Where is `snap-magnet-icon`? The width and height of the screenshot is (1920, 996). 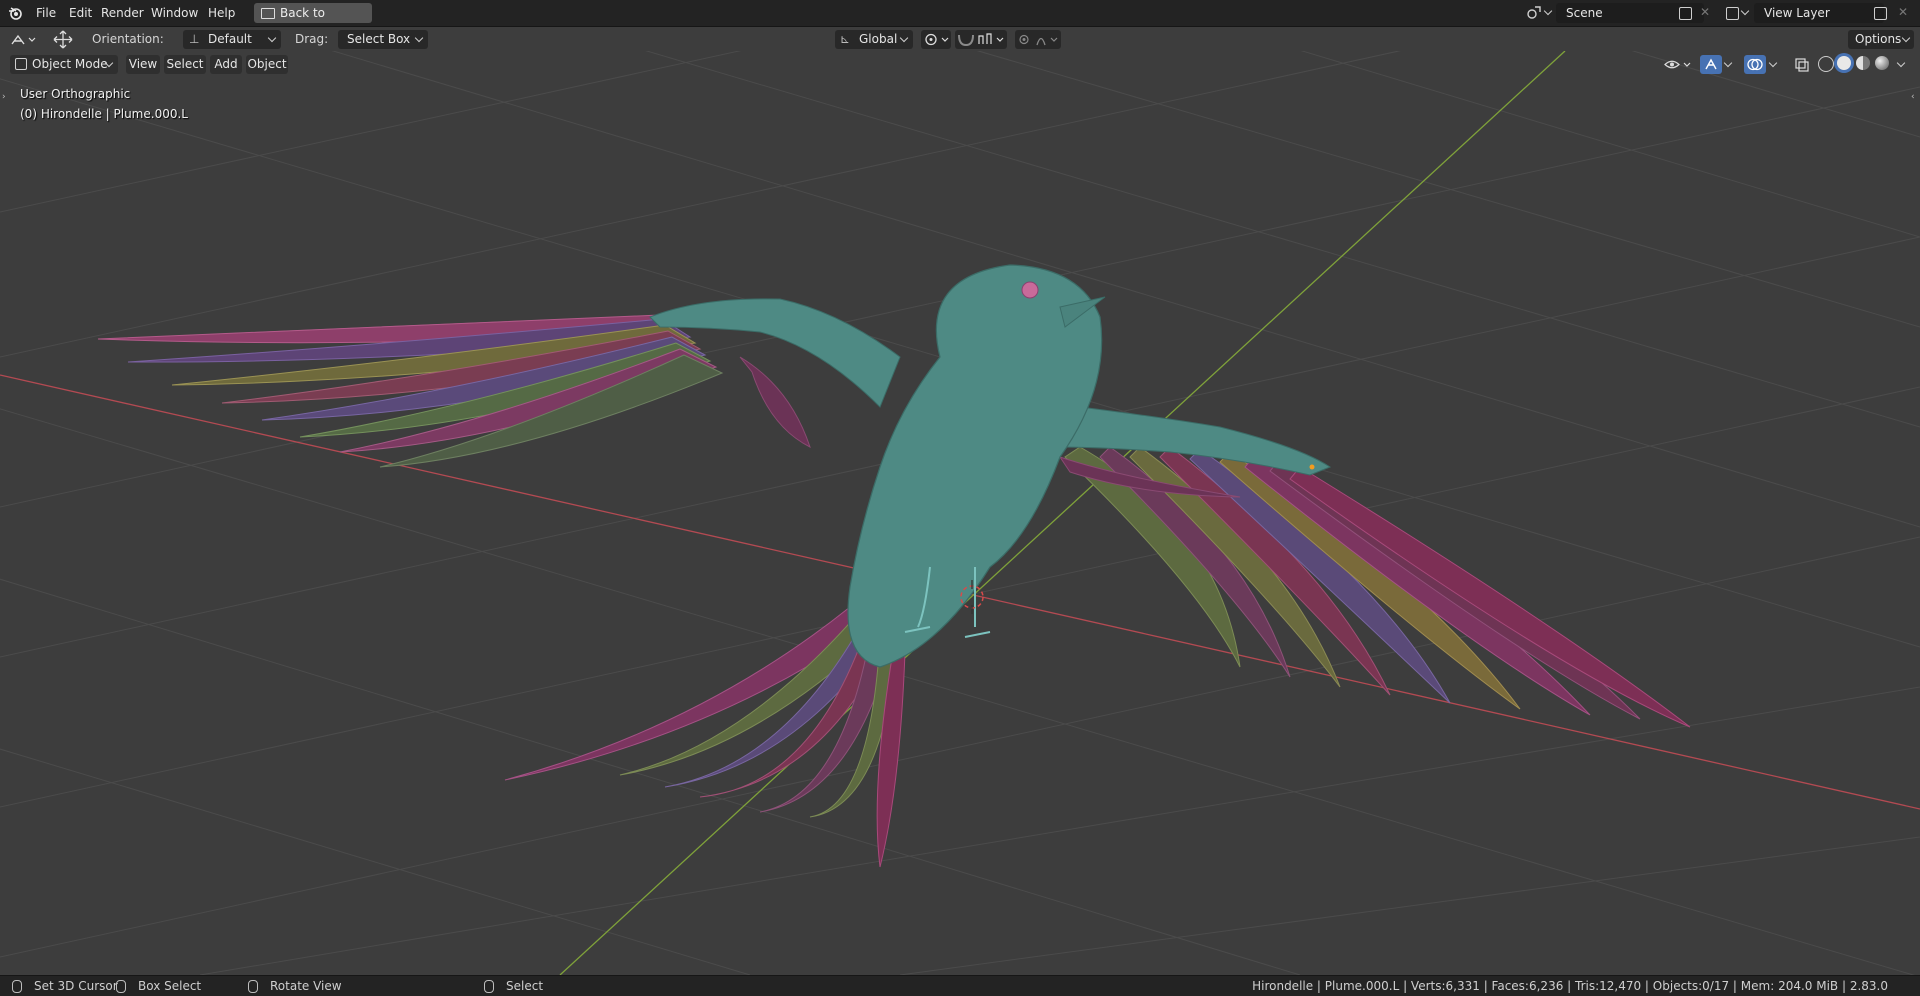
snap-magnet-icon is located at coordinates (981, 40).